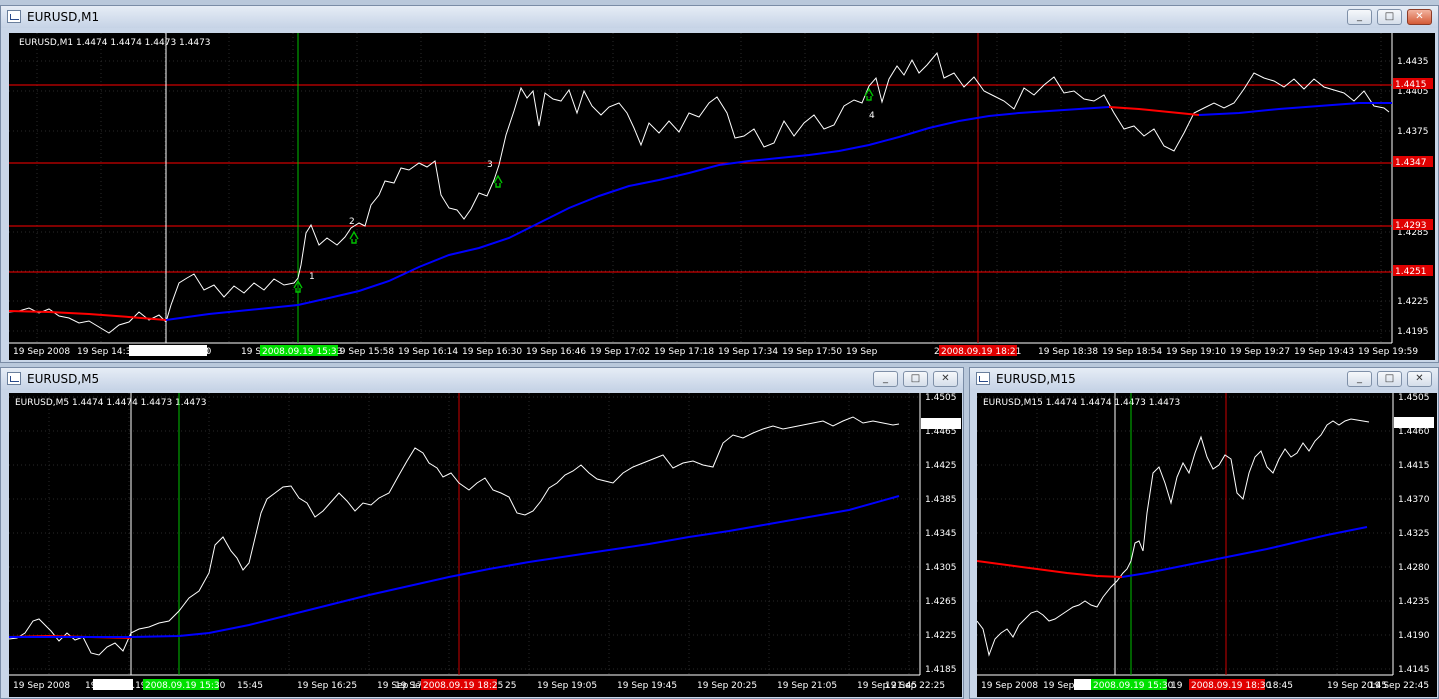 This screenshot has height=699, width=1439. What do you see at coordinates (567, 686) in the screenshot?
I see `m5-time-label: 19 Sep 19:05` at bounding box center [567, 686].